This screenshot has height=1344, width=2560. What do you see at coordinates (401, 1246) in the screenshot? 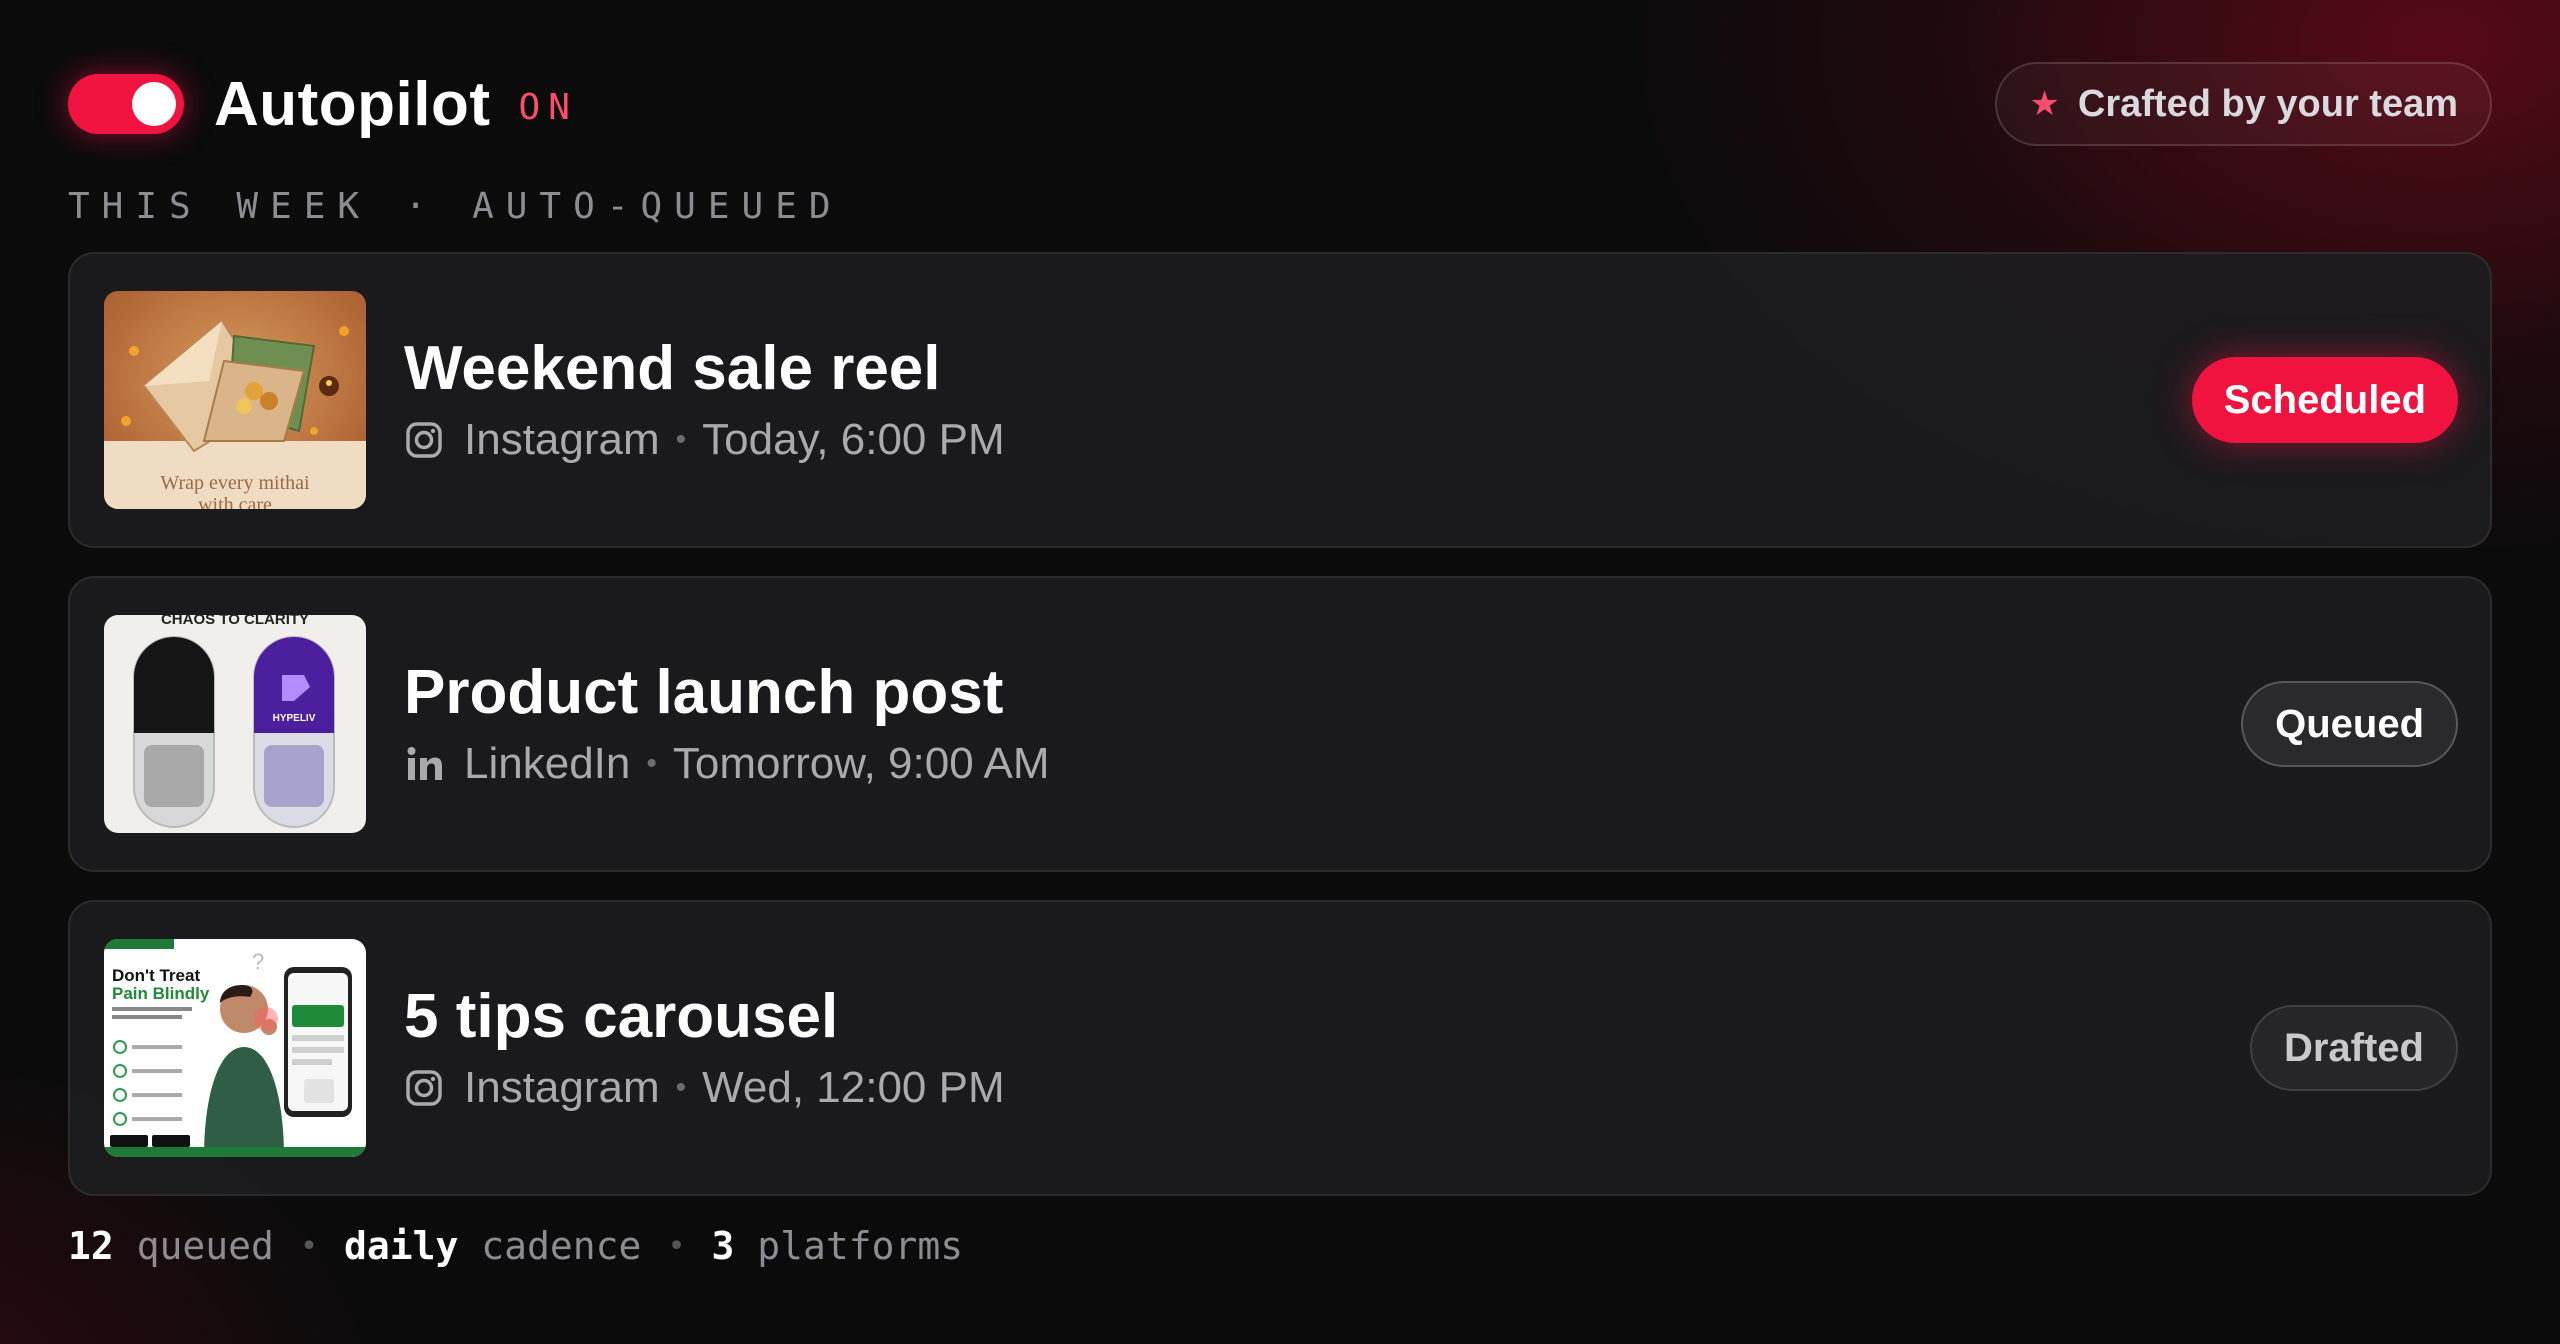
I see `cadence-value: daily` at bounding box center [401, 1246].